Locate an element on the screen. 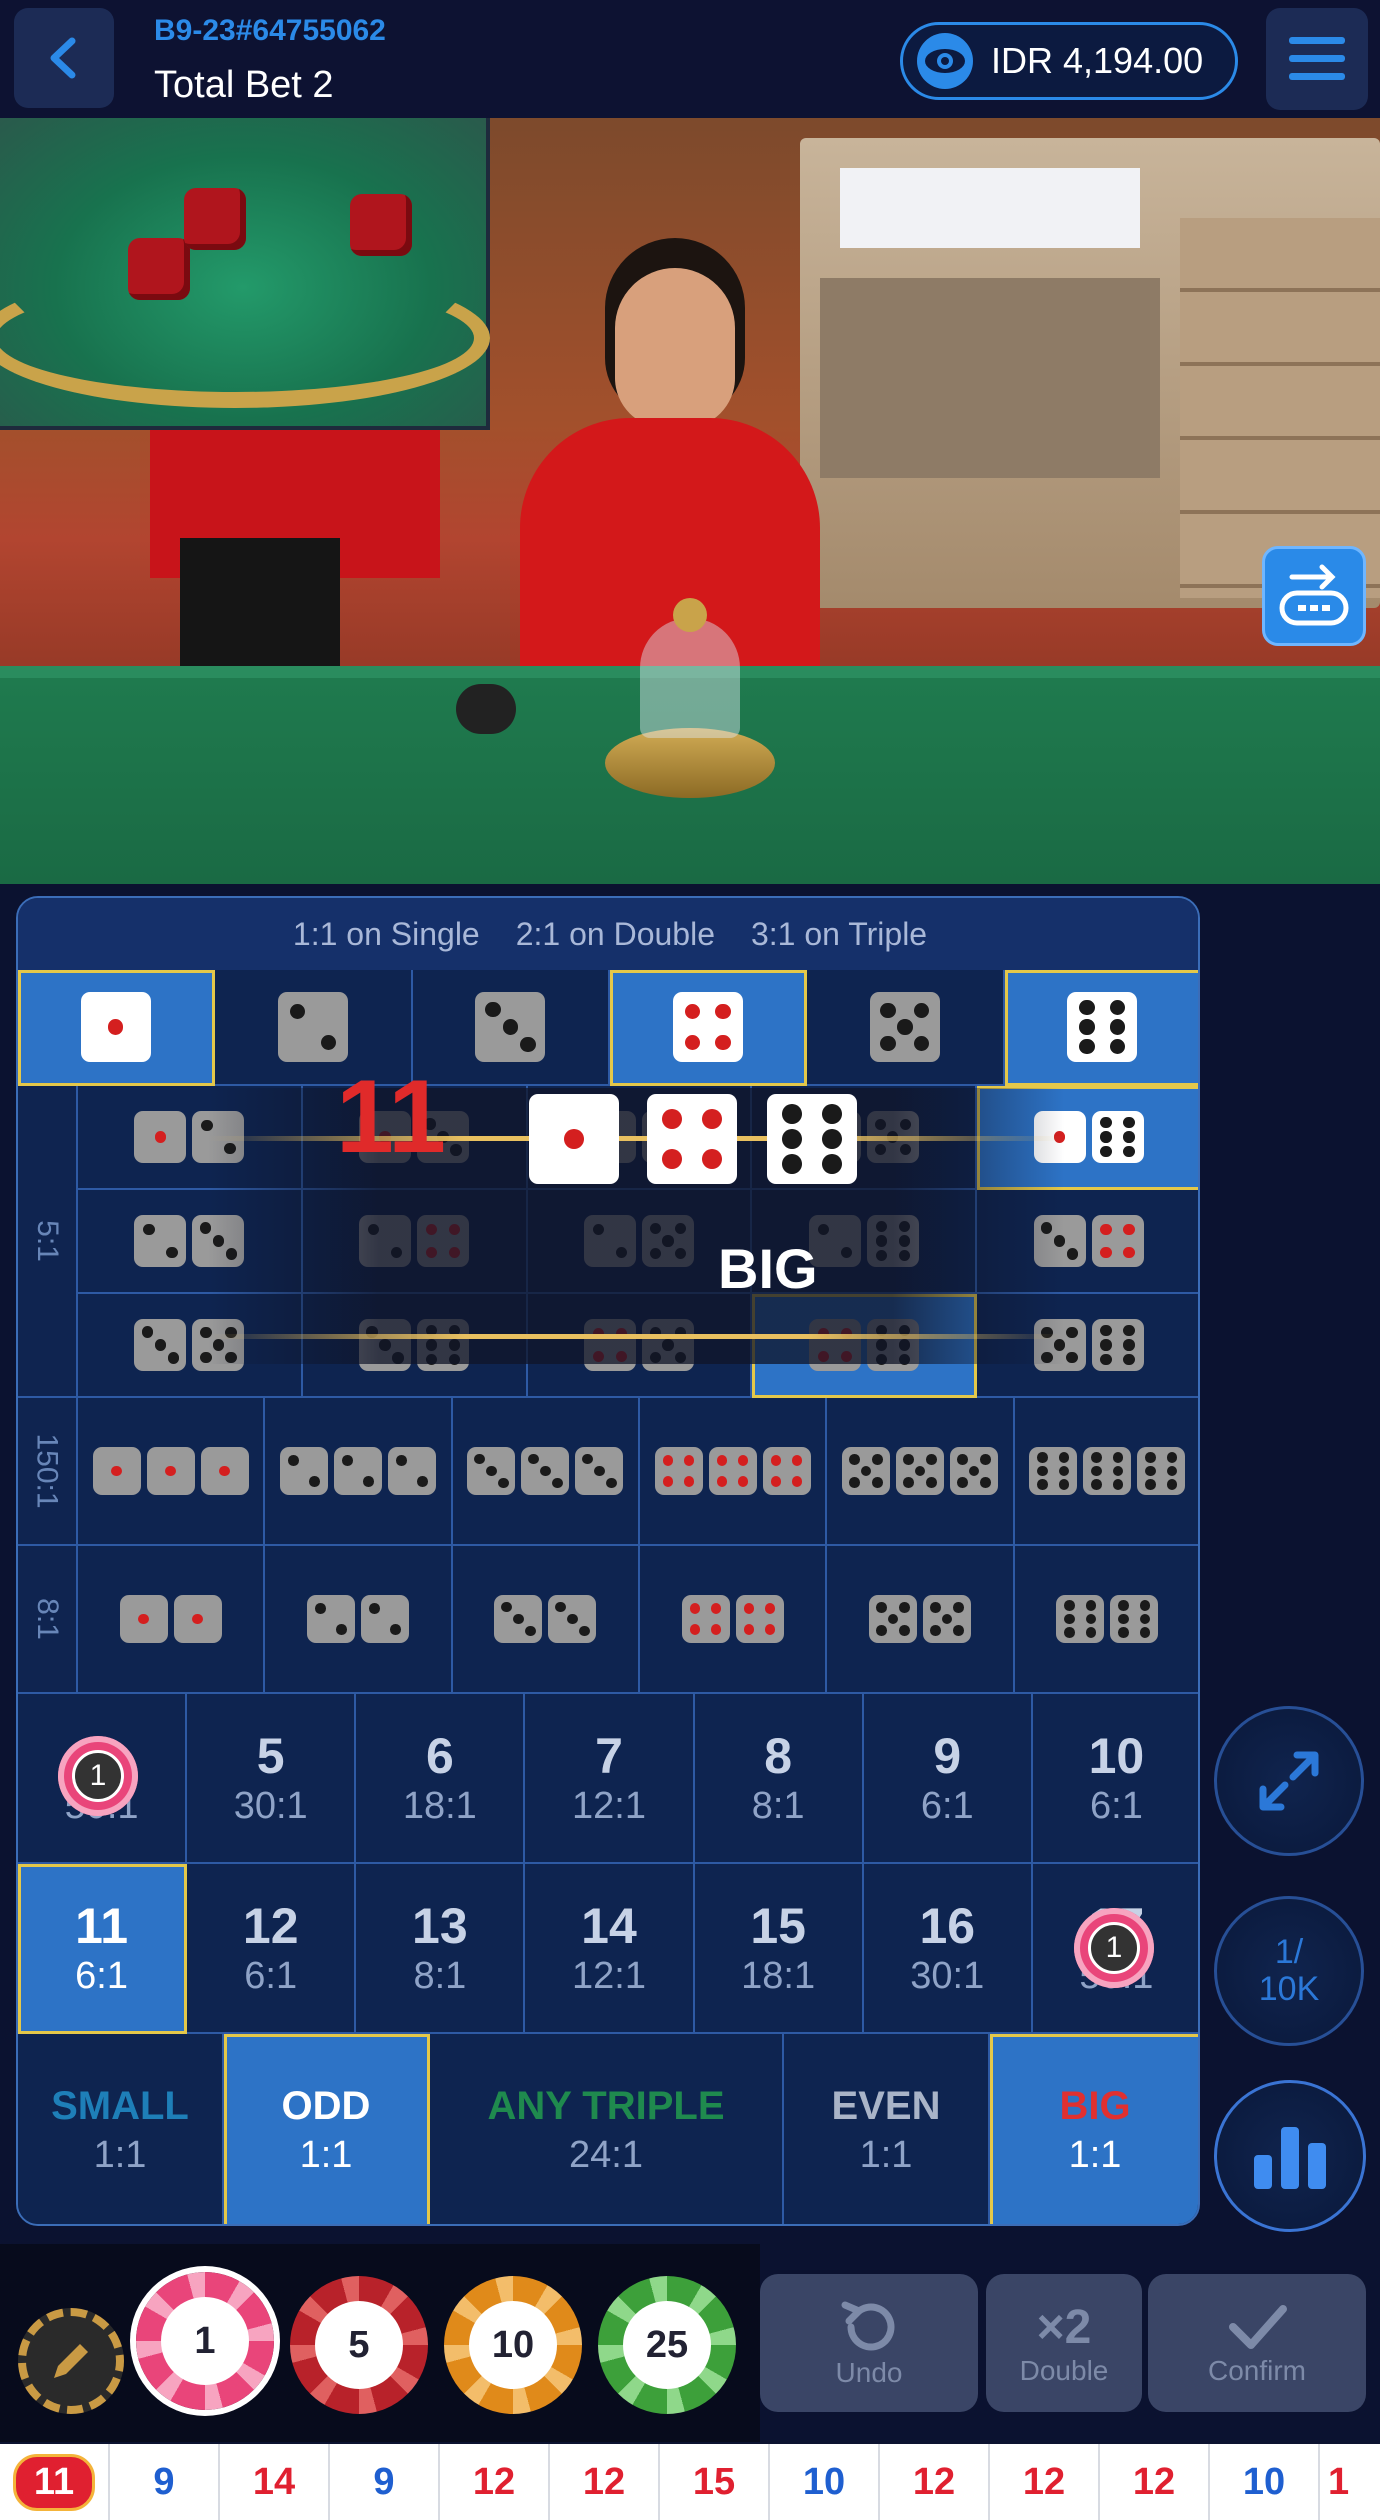  undo-button: Undo is located at coordinates (869, 2343).